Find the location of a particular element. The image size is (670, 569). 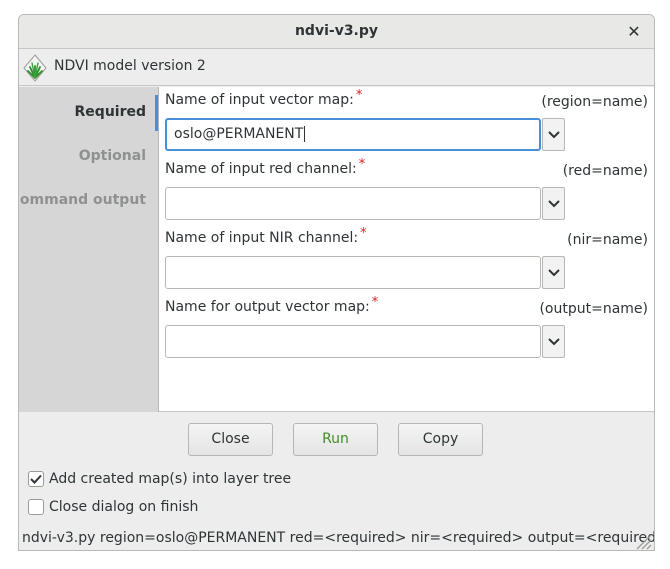

output-vector-map-dropdown is located at coordinates (553, 341).